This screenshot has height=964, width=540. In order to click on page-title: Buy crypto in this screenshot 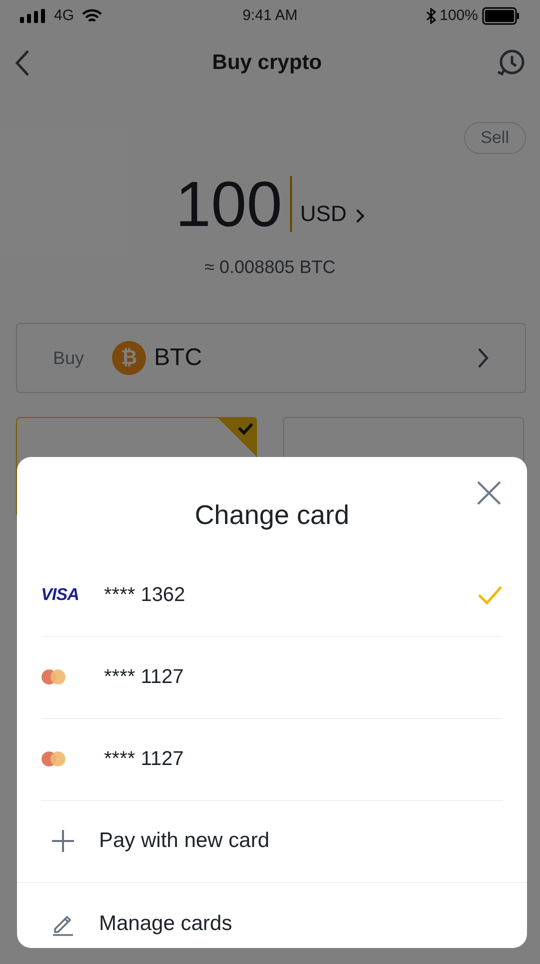, I will do `click(267, 63)`.